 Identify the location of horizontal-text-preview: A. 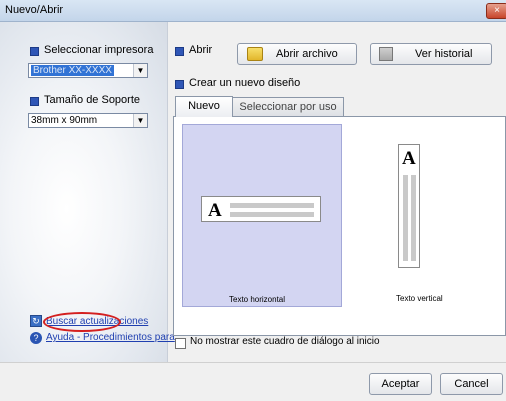
(261, 209).